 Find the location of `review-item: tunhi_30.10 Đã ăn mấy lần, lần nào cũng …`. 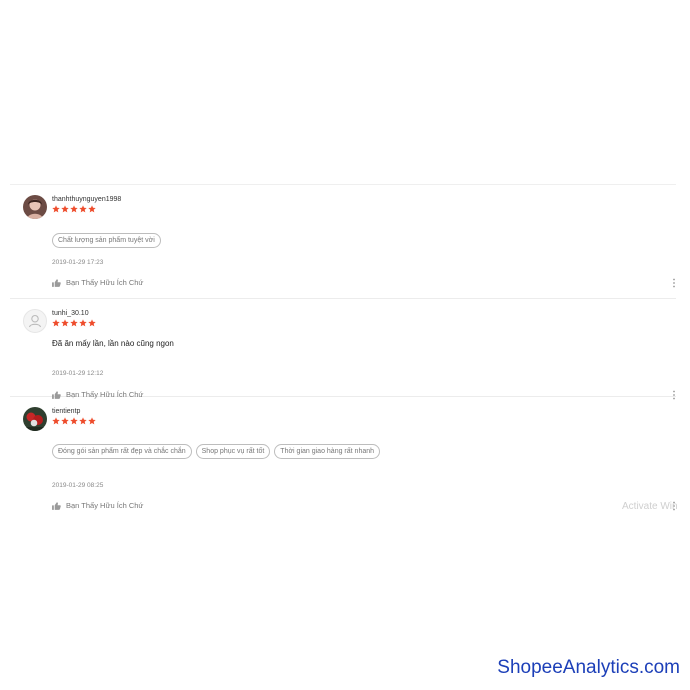

review-item: tunhi_30.10 Đã ăn mấy lần, lần nào cũng … is located at coordinates (343, 349).